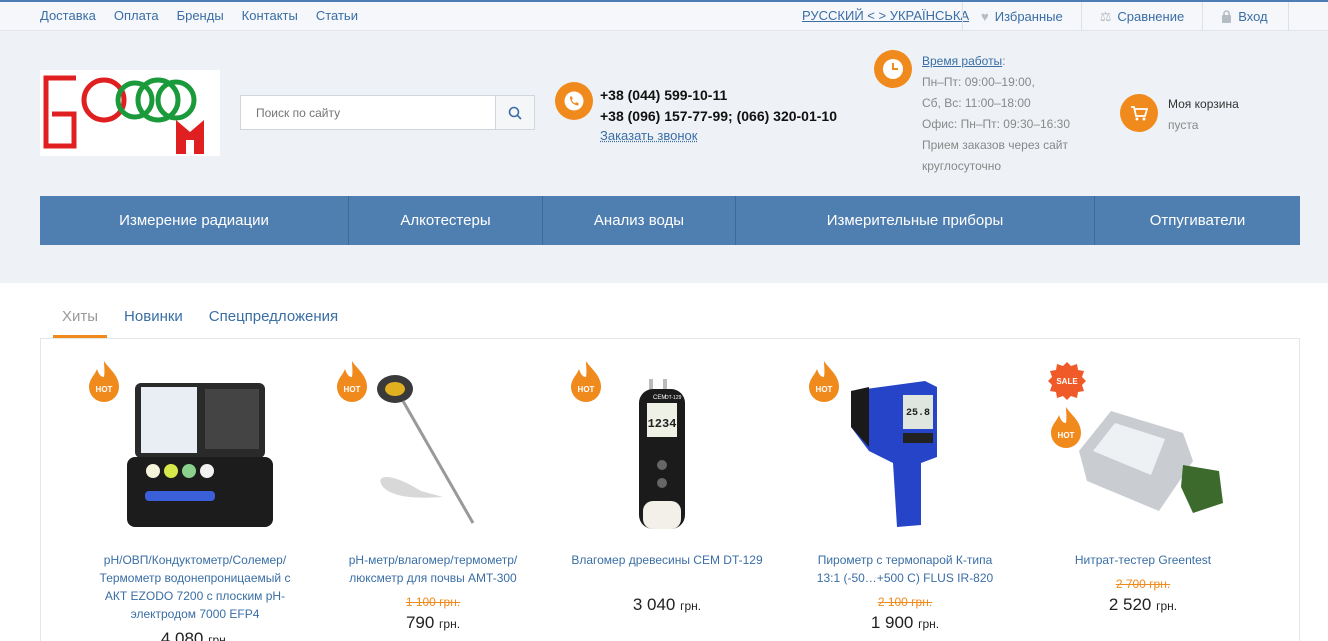 The image size is (1328, 641). Describe the element at coordinates (130, 113) in the screenshot. I see `site-logo` at that location.